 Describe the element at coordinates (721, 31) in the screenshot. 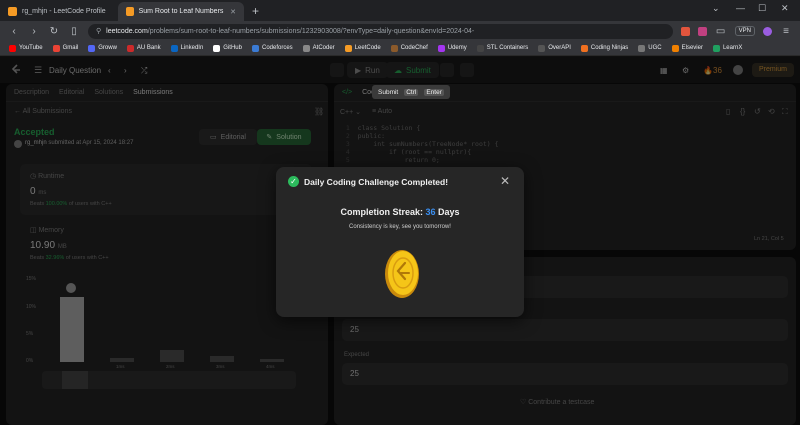

I see `sidebar-icon: ▭` at that location.